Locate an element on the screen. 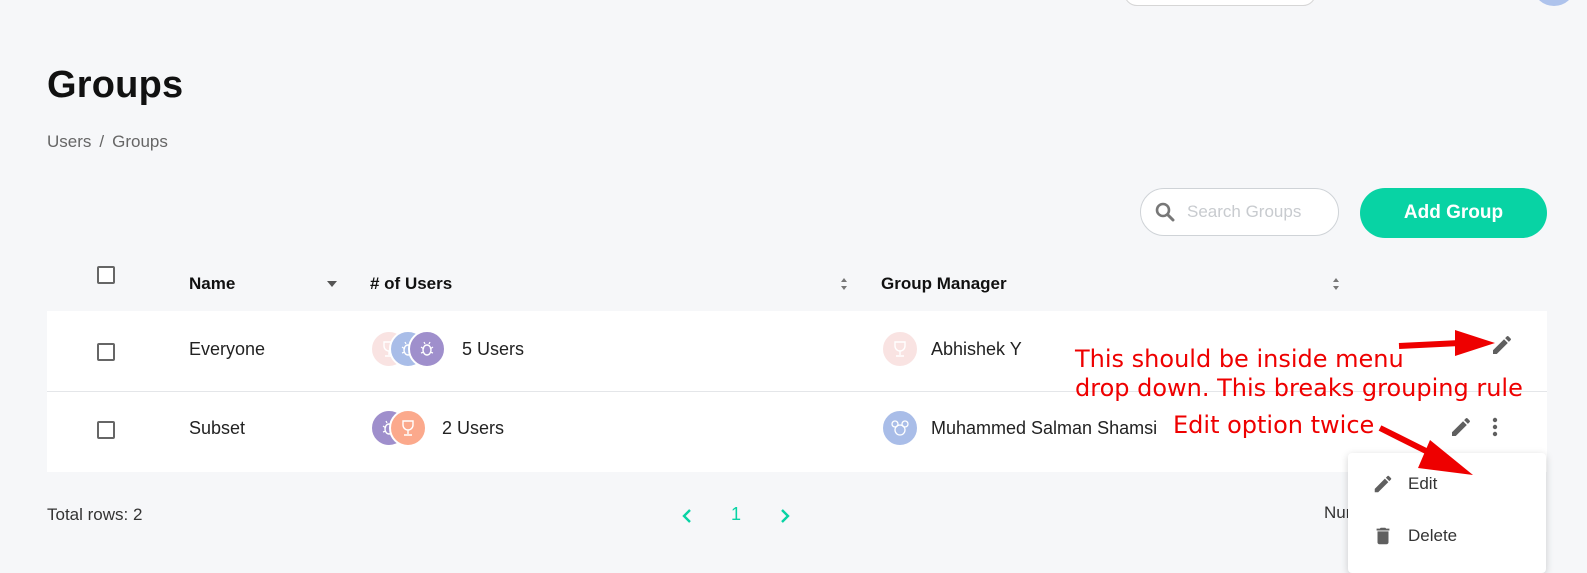  user-count: 2 Users is located at coordinates (473, 428).